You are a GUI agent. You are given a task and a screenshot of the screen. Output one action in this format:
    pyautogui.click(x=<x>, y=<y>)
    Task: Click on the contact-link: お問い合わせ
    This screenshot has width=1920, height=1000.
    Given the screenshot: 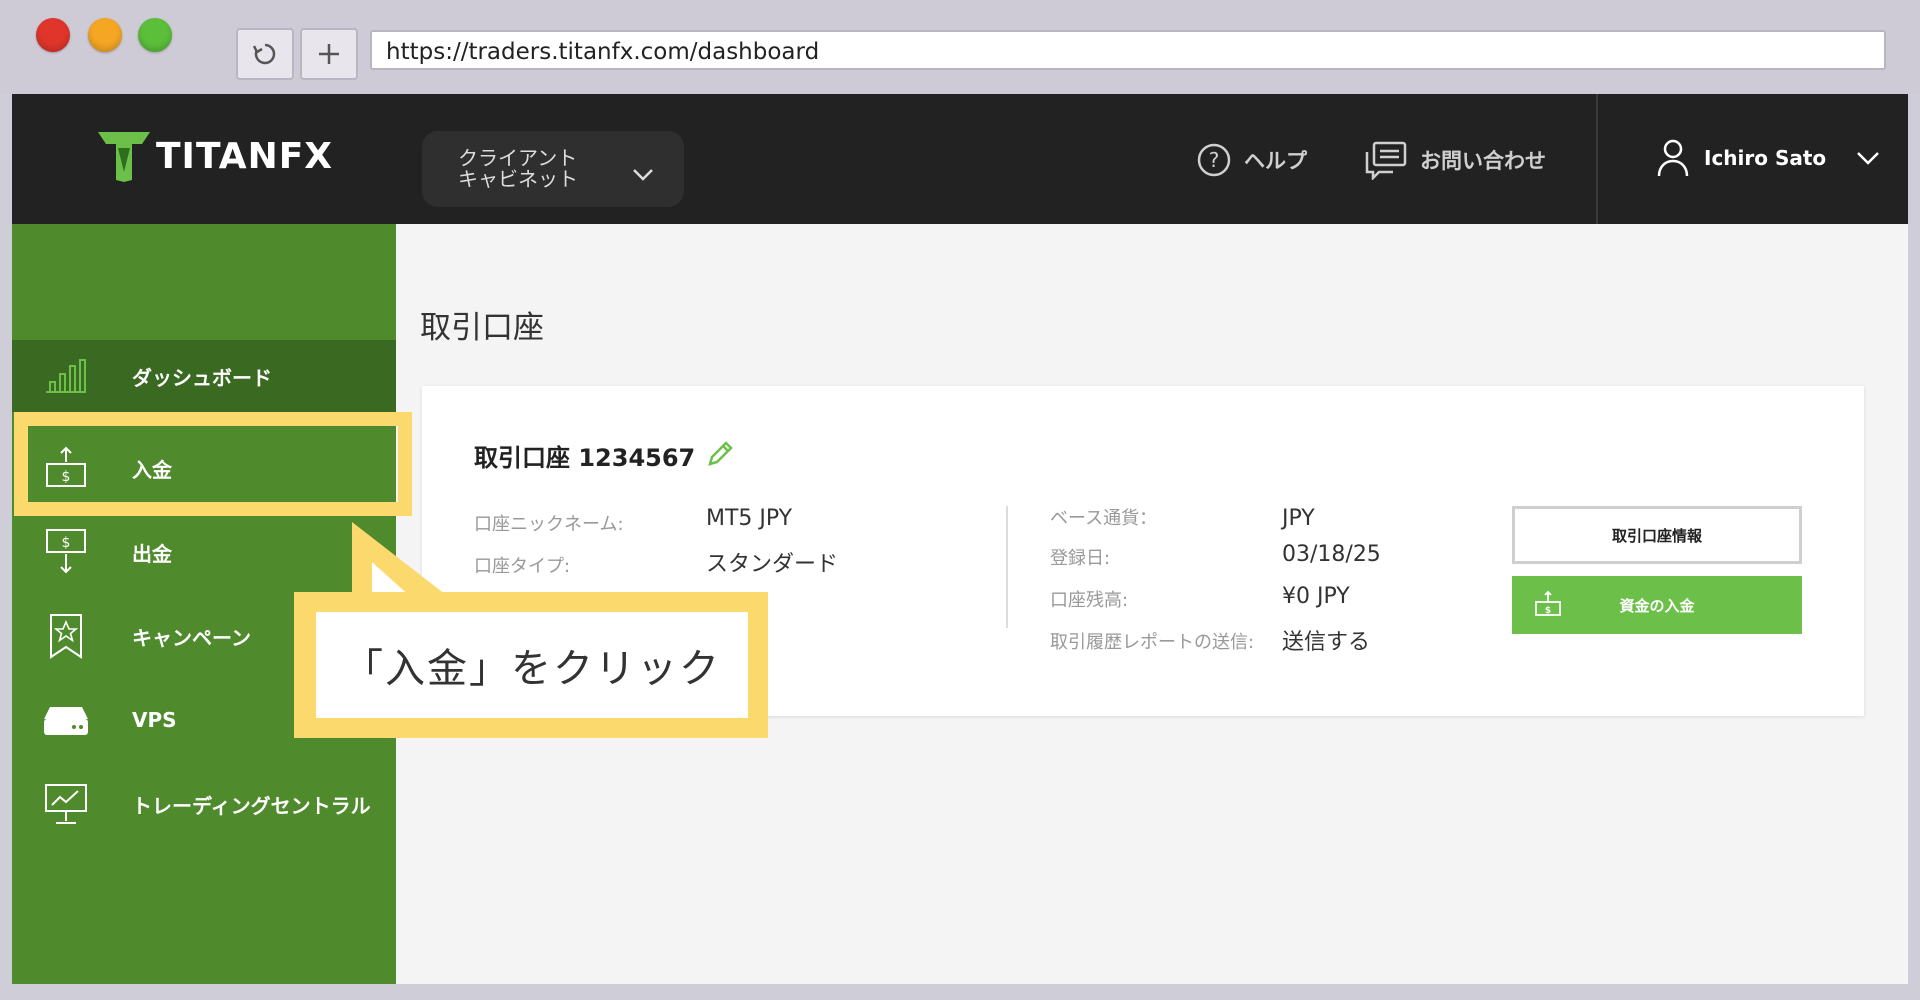 What is the action you would take?
    pyautogui.click(x=1455, y=160)
    